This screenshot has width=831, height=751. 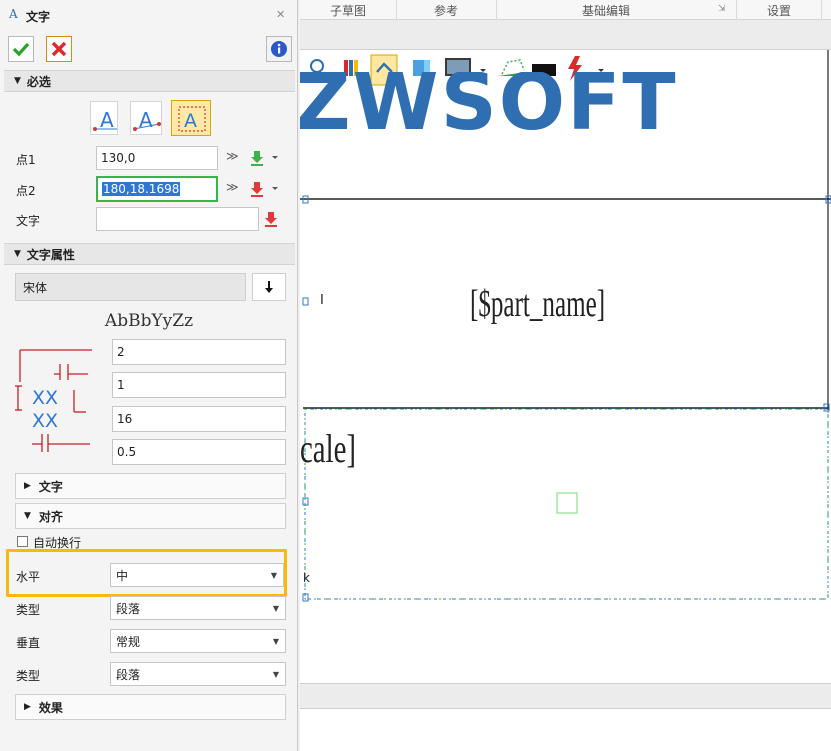 What do you see at coordinates (50, 516) in the screenshot?
I see `align-subsection-title: 对齐` at bounding box center [50, 516].